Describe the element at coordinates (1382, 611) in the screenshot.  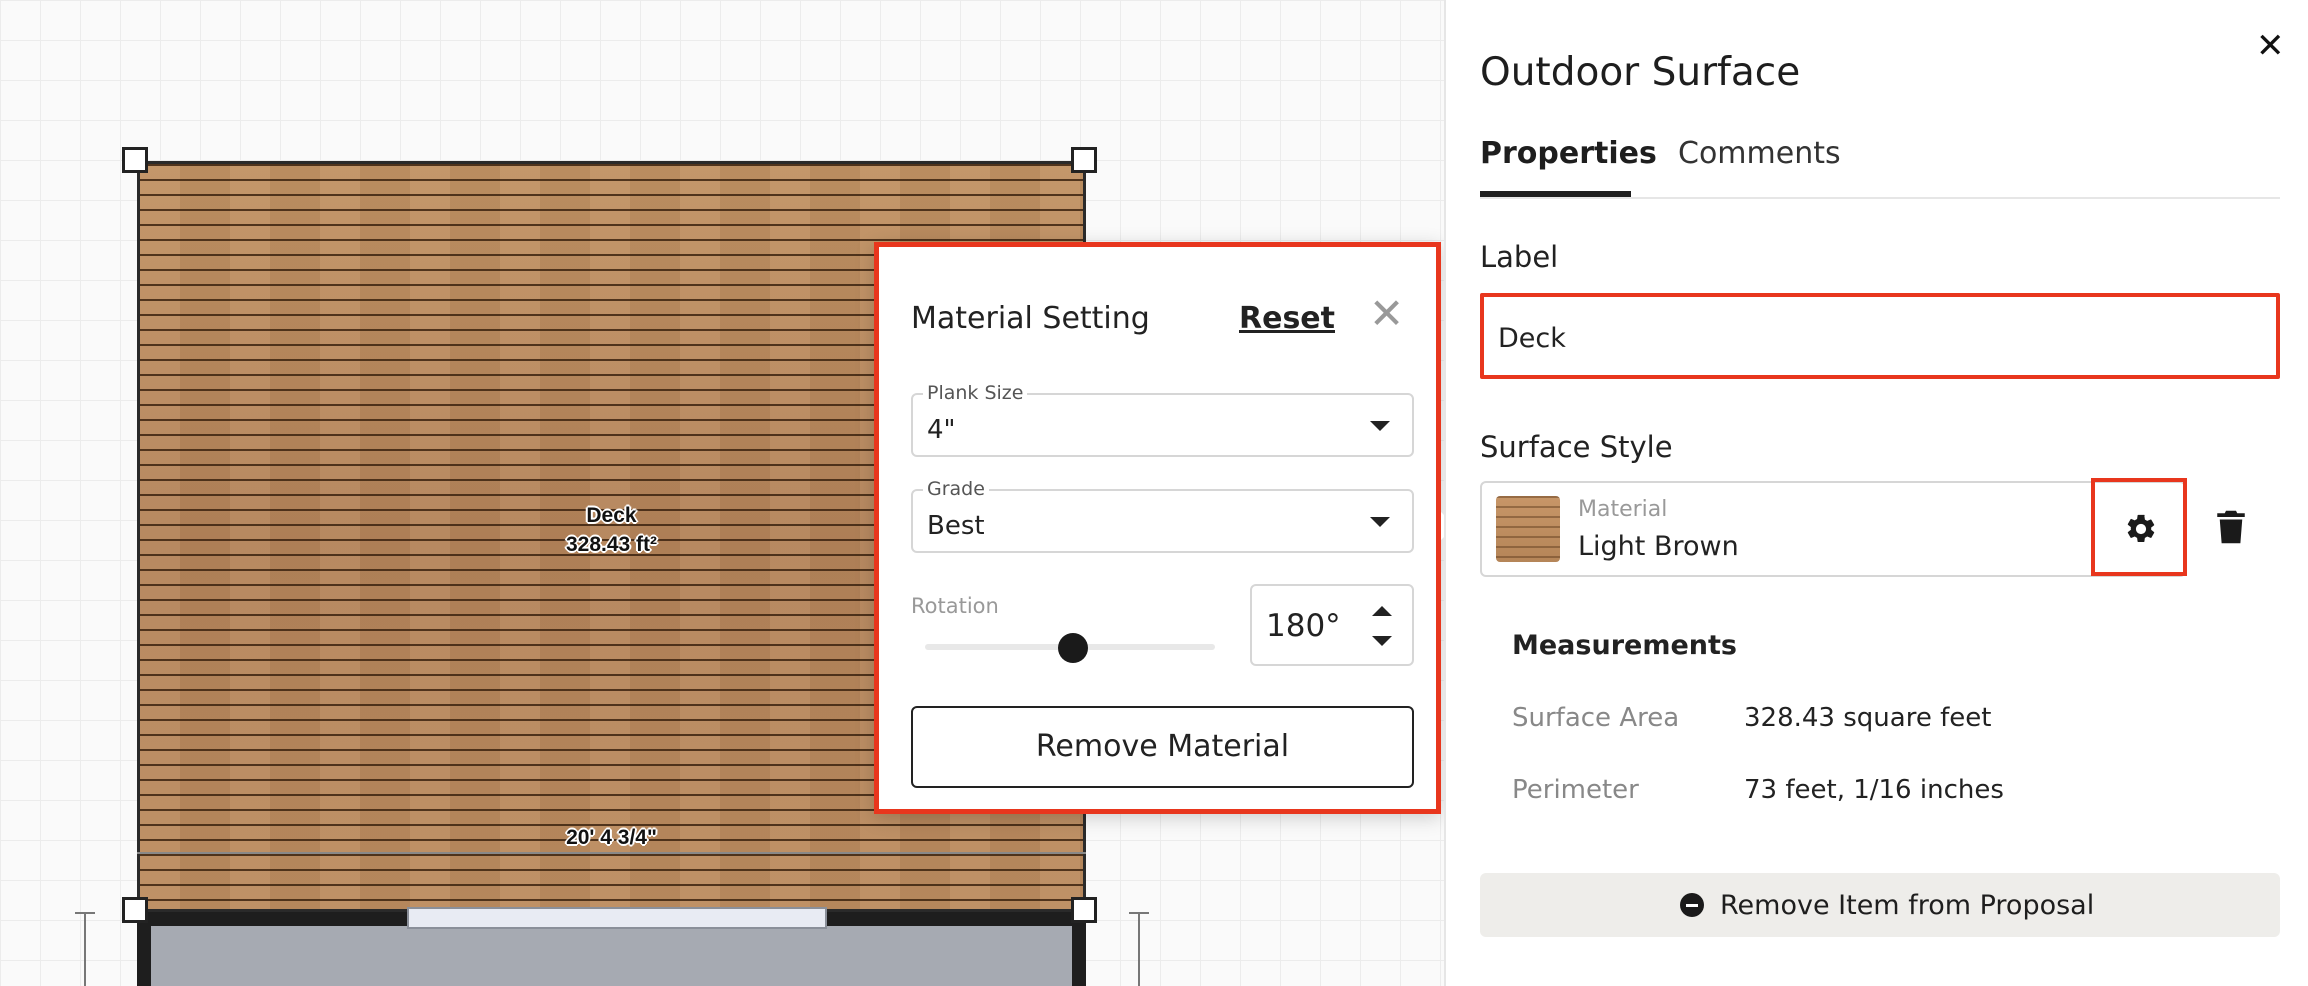
I see `increment-arrow-icon` at that location.